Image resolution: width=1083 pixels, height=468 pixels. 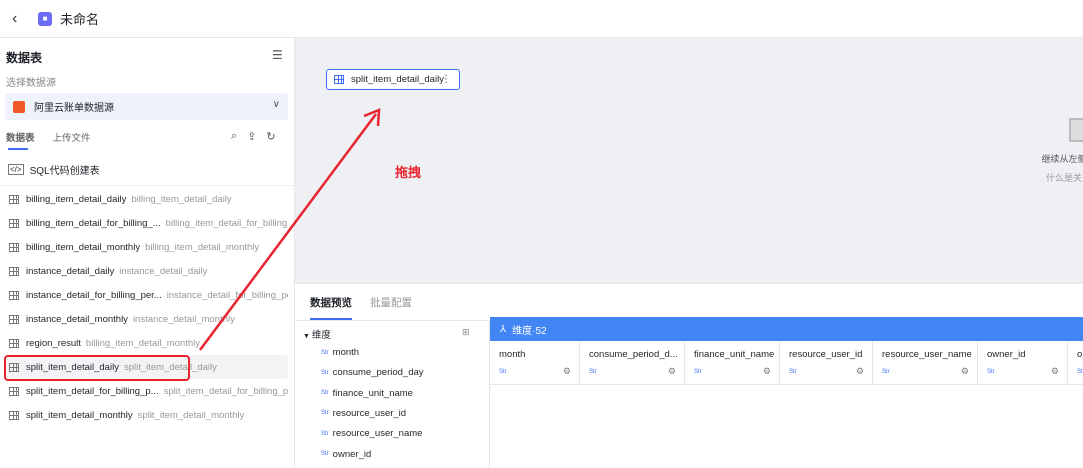 What do you see at coordinates (191, 415) in the screenshot?
I see `table-alias: split_item_detail_monthly` at bounding box center [191, 415].